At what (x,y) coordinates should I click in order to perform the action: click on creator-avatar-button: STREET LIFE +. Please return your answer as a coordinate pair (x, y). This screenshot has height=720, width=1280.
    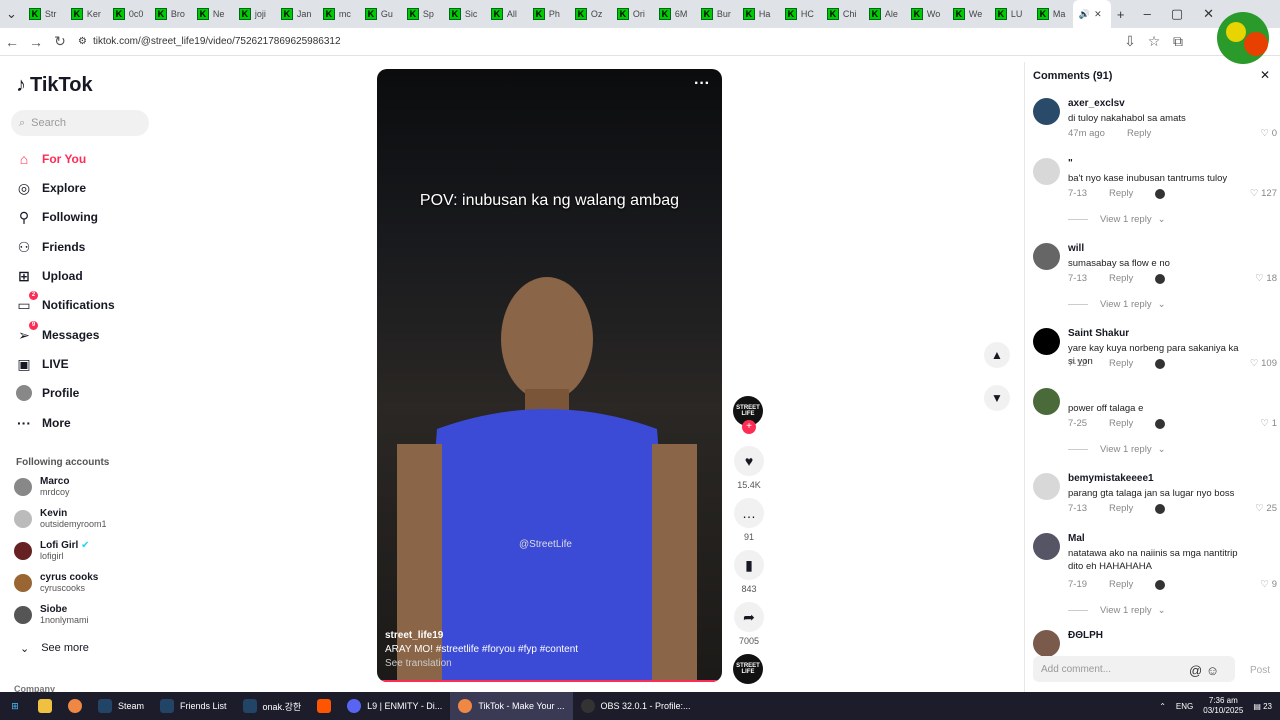
    Looking at the image, I should click on (749, 415).